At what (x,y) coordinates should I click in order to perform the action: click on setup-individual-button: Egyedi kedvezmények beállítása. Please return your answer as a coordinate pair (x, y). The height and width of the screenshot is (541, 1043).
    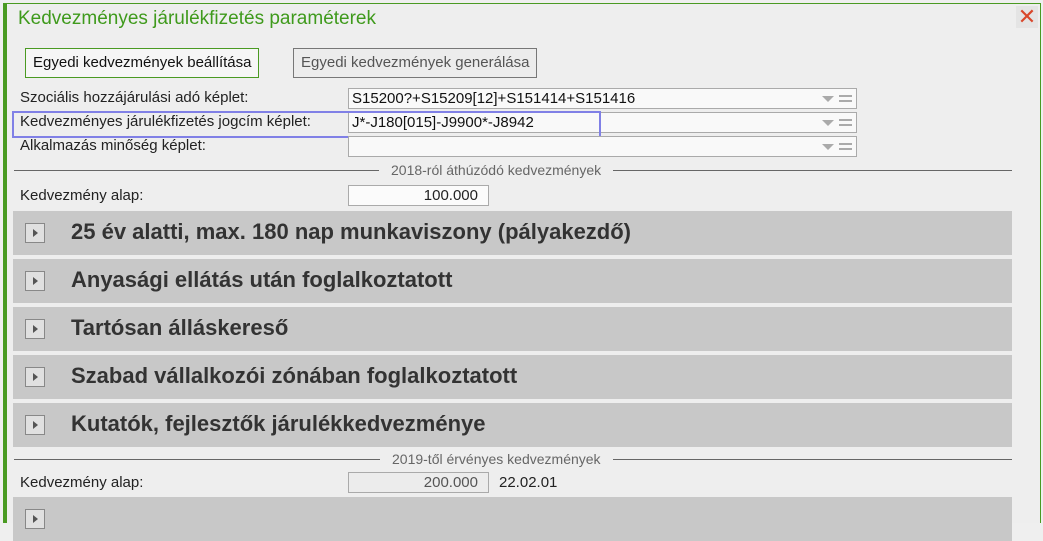
    Looking at the image, I should click on (142, 63).